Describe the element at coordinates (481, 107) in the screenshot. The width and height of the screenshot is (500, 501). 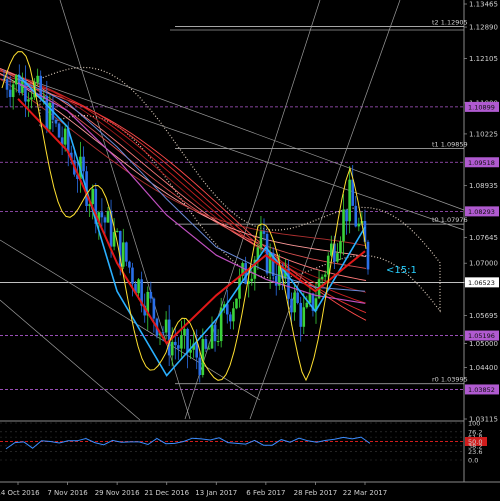
I see `price-tag-label-0: 1.10899` at that location.